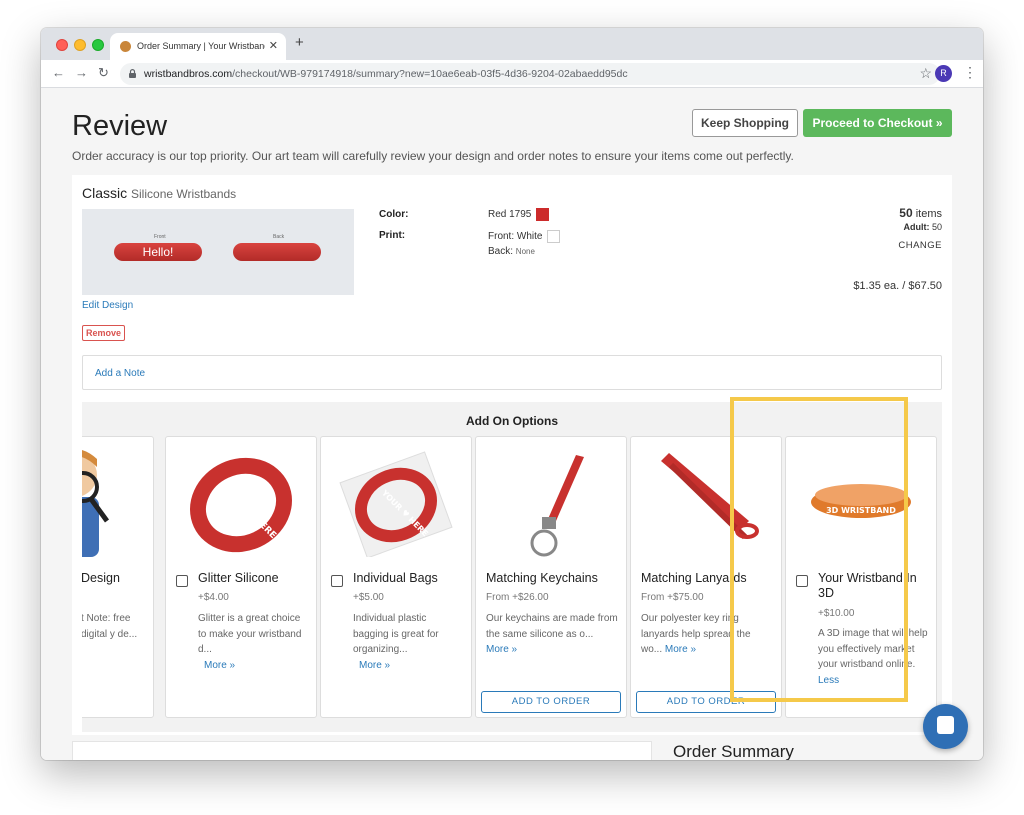 This screenshot has height=815, width=1024. I want to click on addon-title: Glitter Silicone, so click(238, 578).